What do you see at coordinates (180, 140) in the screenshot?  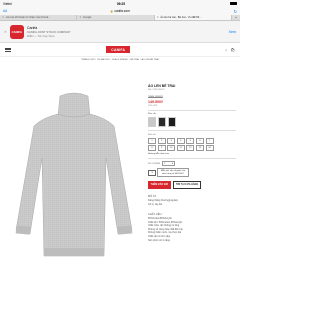 I see `size-option: 4` at bounding box center [180, 140].